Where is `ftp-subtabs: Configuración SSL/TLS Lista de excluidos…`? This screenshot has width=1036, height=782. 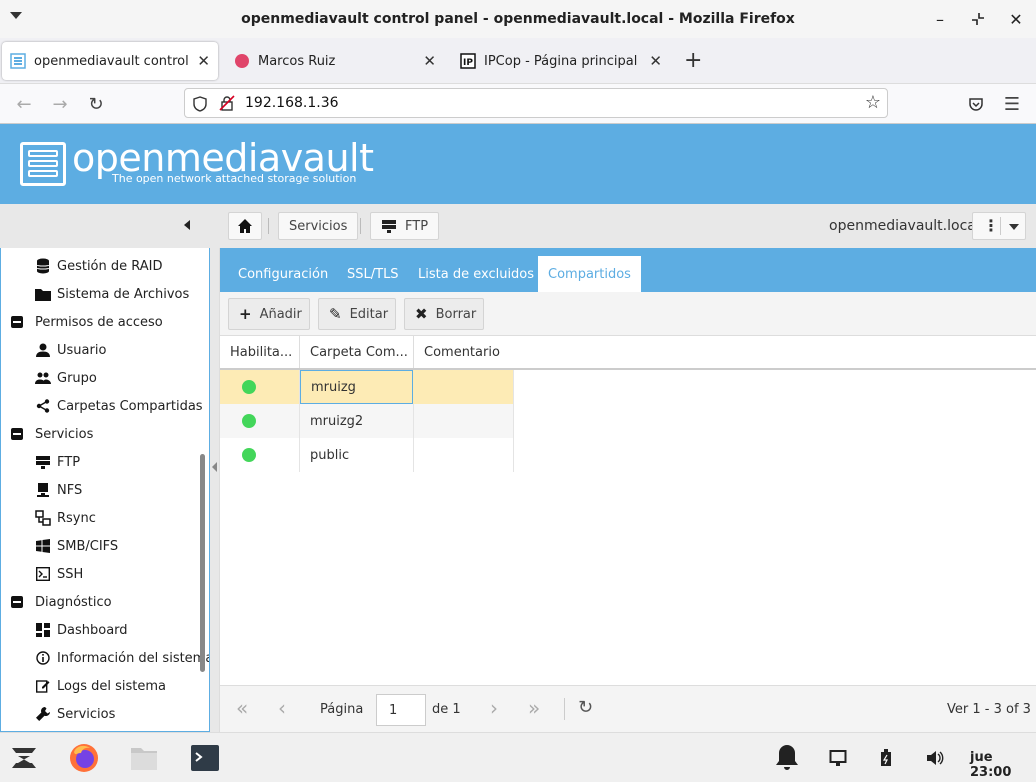 ftp-subtabs: Configuración SSL/TLS Lista de excluidos… is located at coordinates (628, 270).